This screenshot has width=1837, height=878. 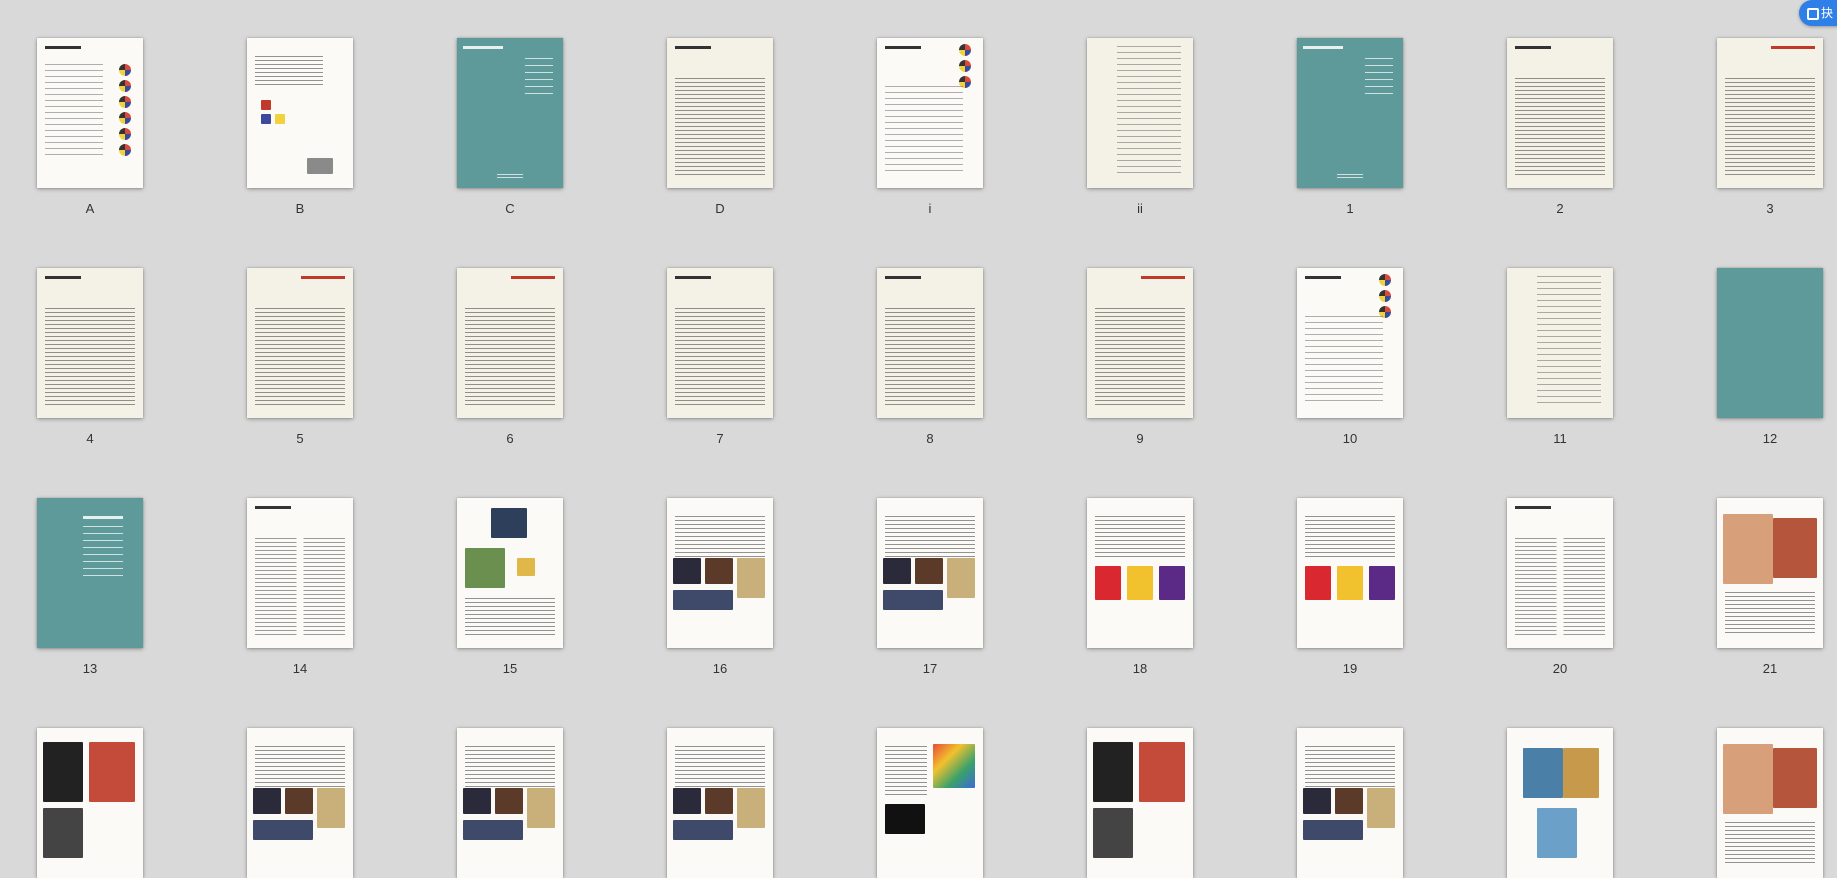 I want to click on page-label: 7, so click(x=720, y=438).